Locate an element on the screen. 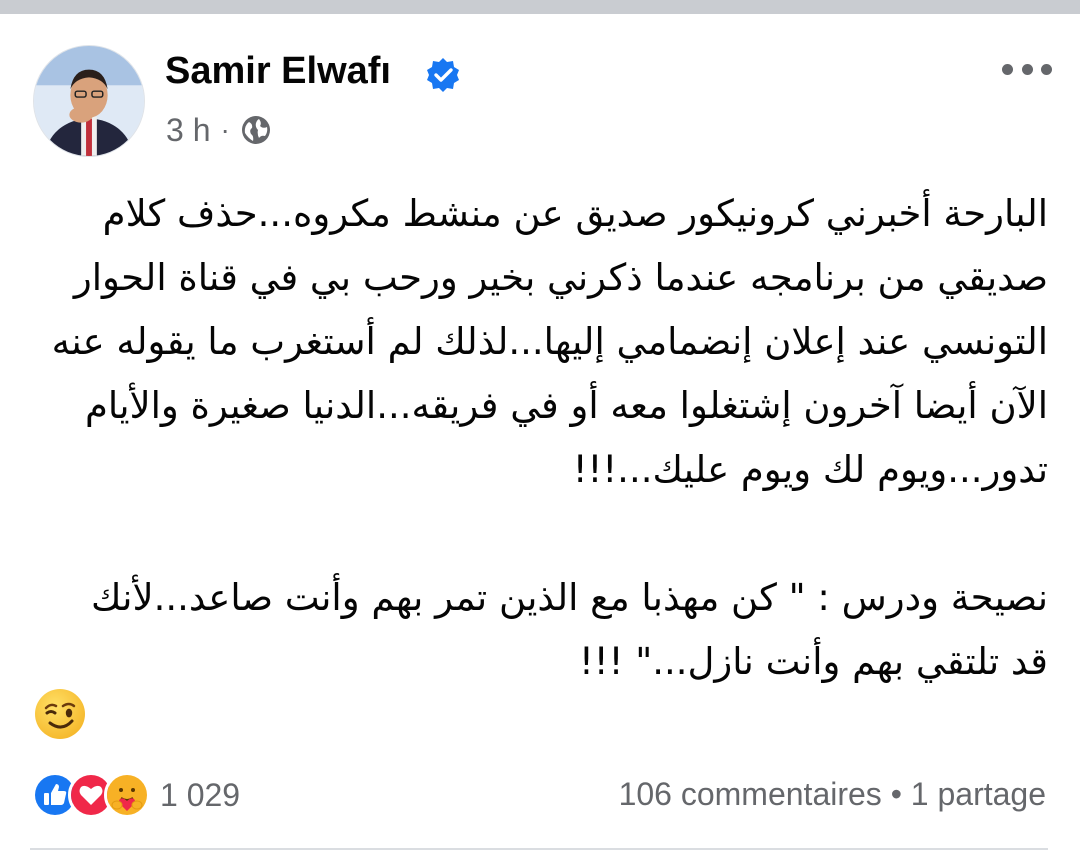  comments-count: 106 commentaires is located at coordinates (750, 794).